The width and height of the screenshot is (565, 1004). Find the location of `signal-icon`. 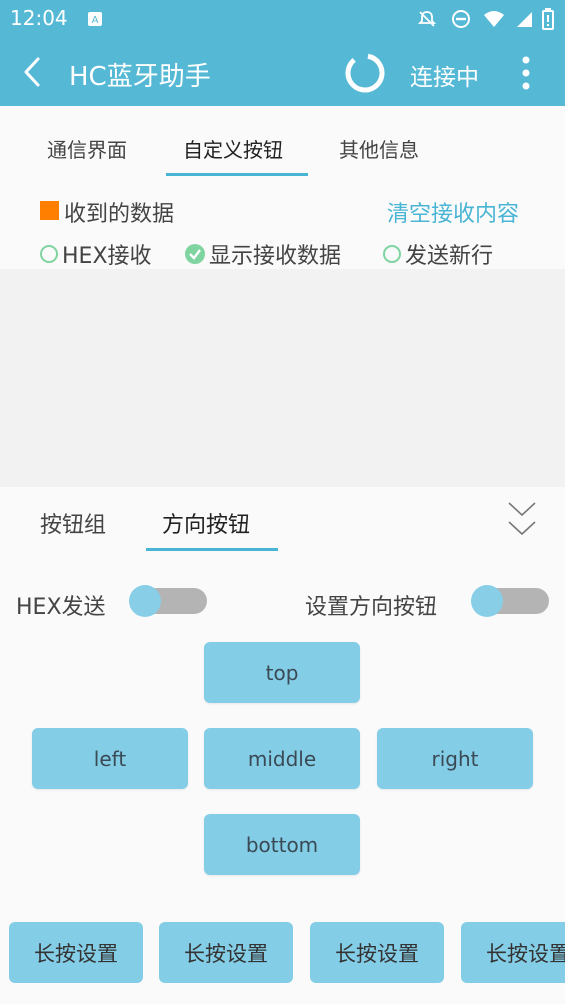

signal-icon is located at coordinates (524, 19).